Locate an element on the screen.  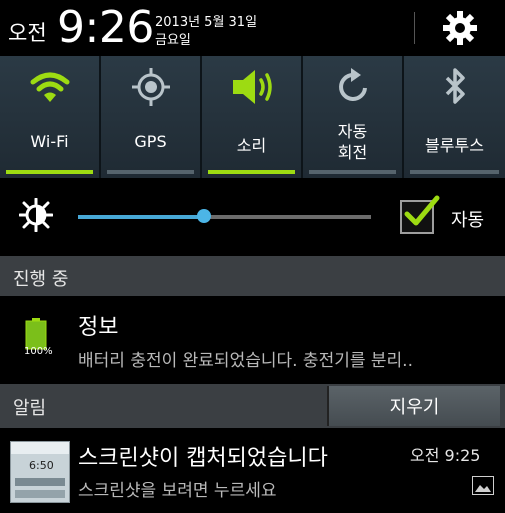
gps-icon is located at coordinates (151, 87).